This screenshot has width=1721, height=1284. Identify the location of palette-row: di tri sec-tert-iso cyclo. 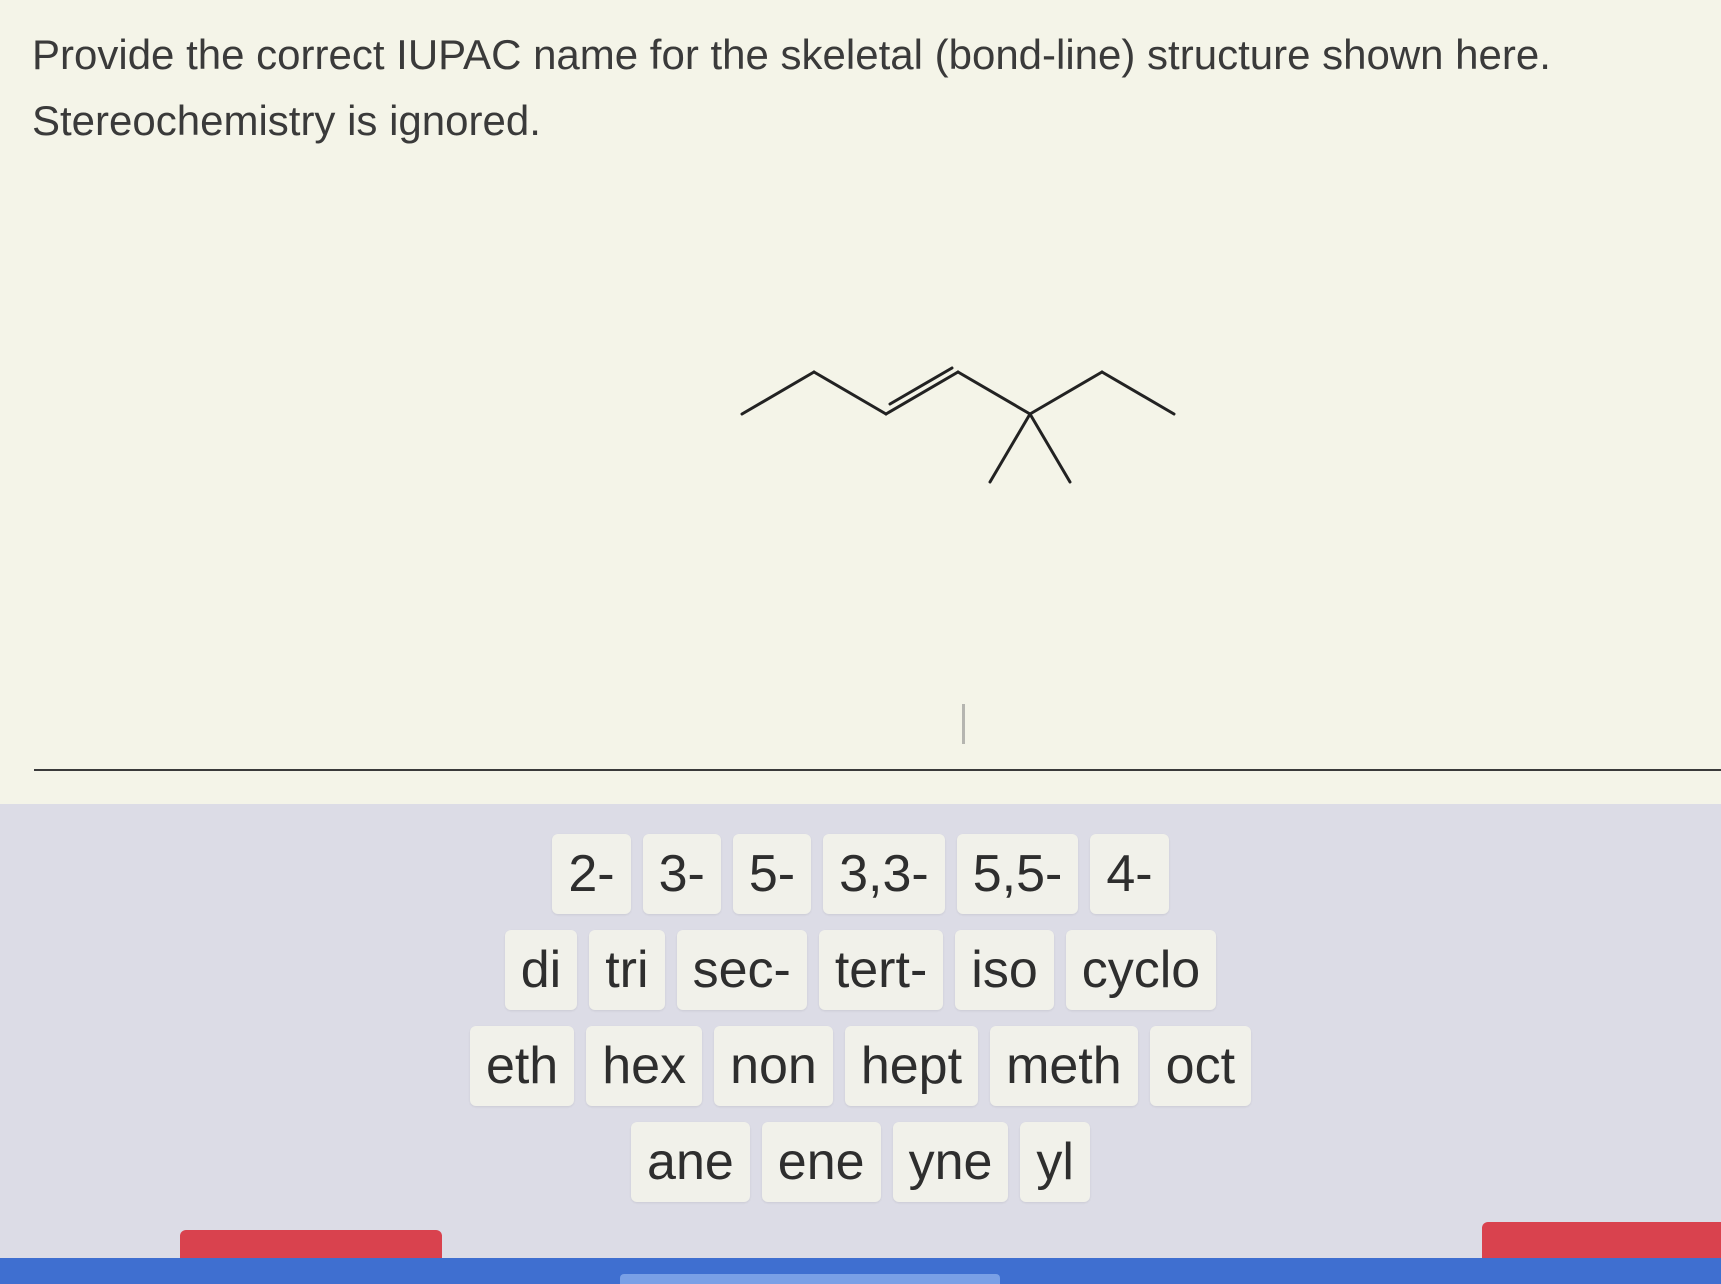
(860, 970).